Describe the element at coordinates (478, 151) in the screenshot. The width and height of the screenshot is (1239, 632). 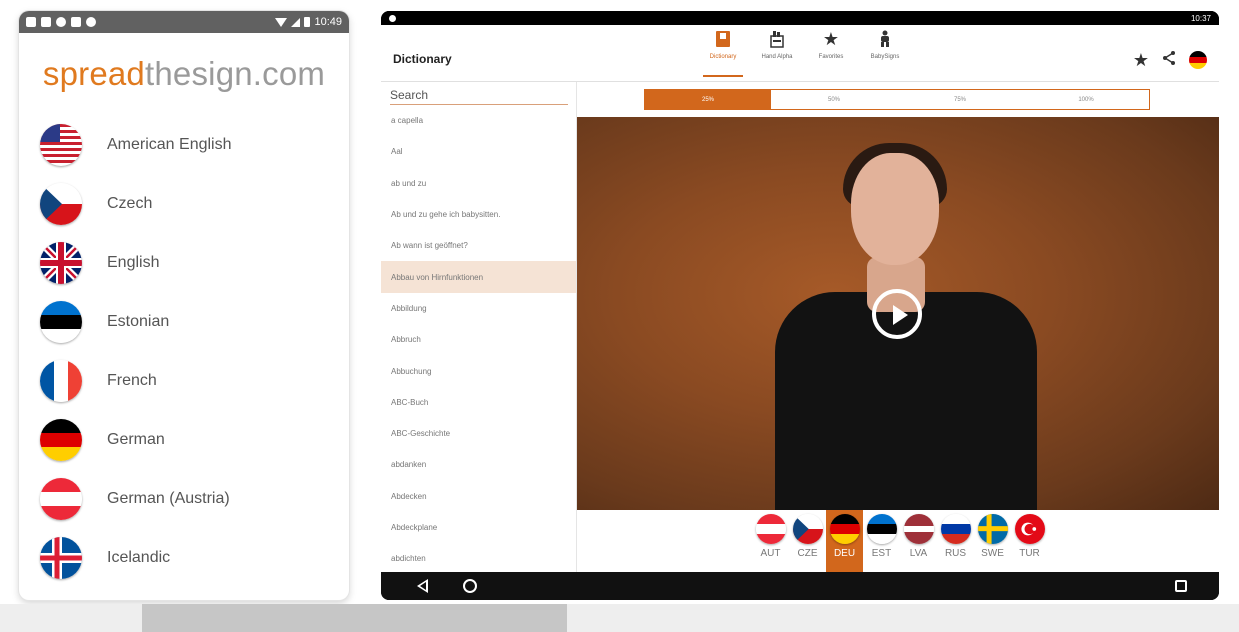
I see `word-list-item: Aal` at that location.